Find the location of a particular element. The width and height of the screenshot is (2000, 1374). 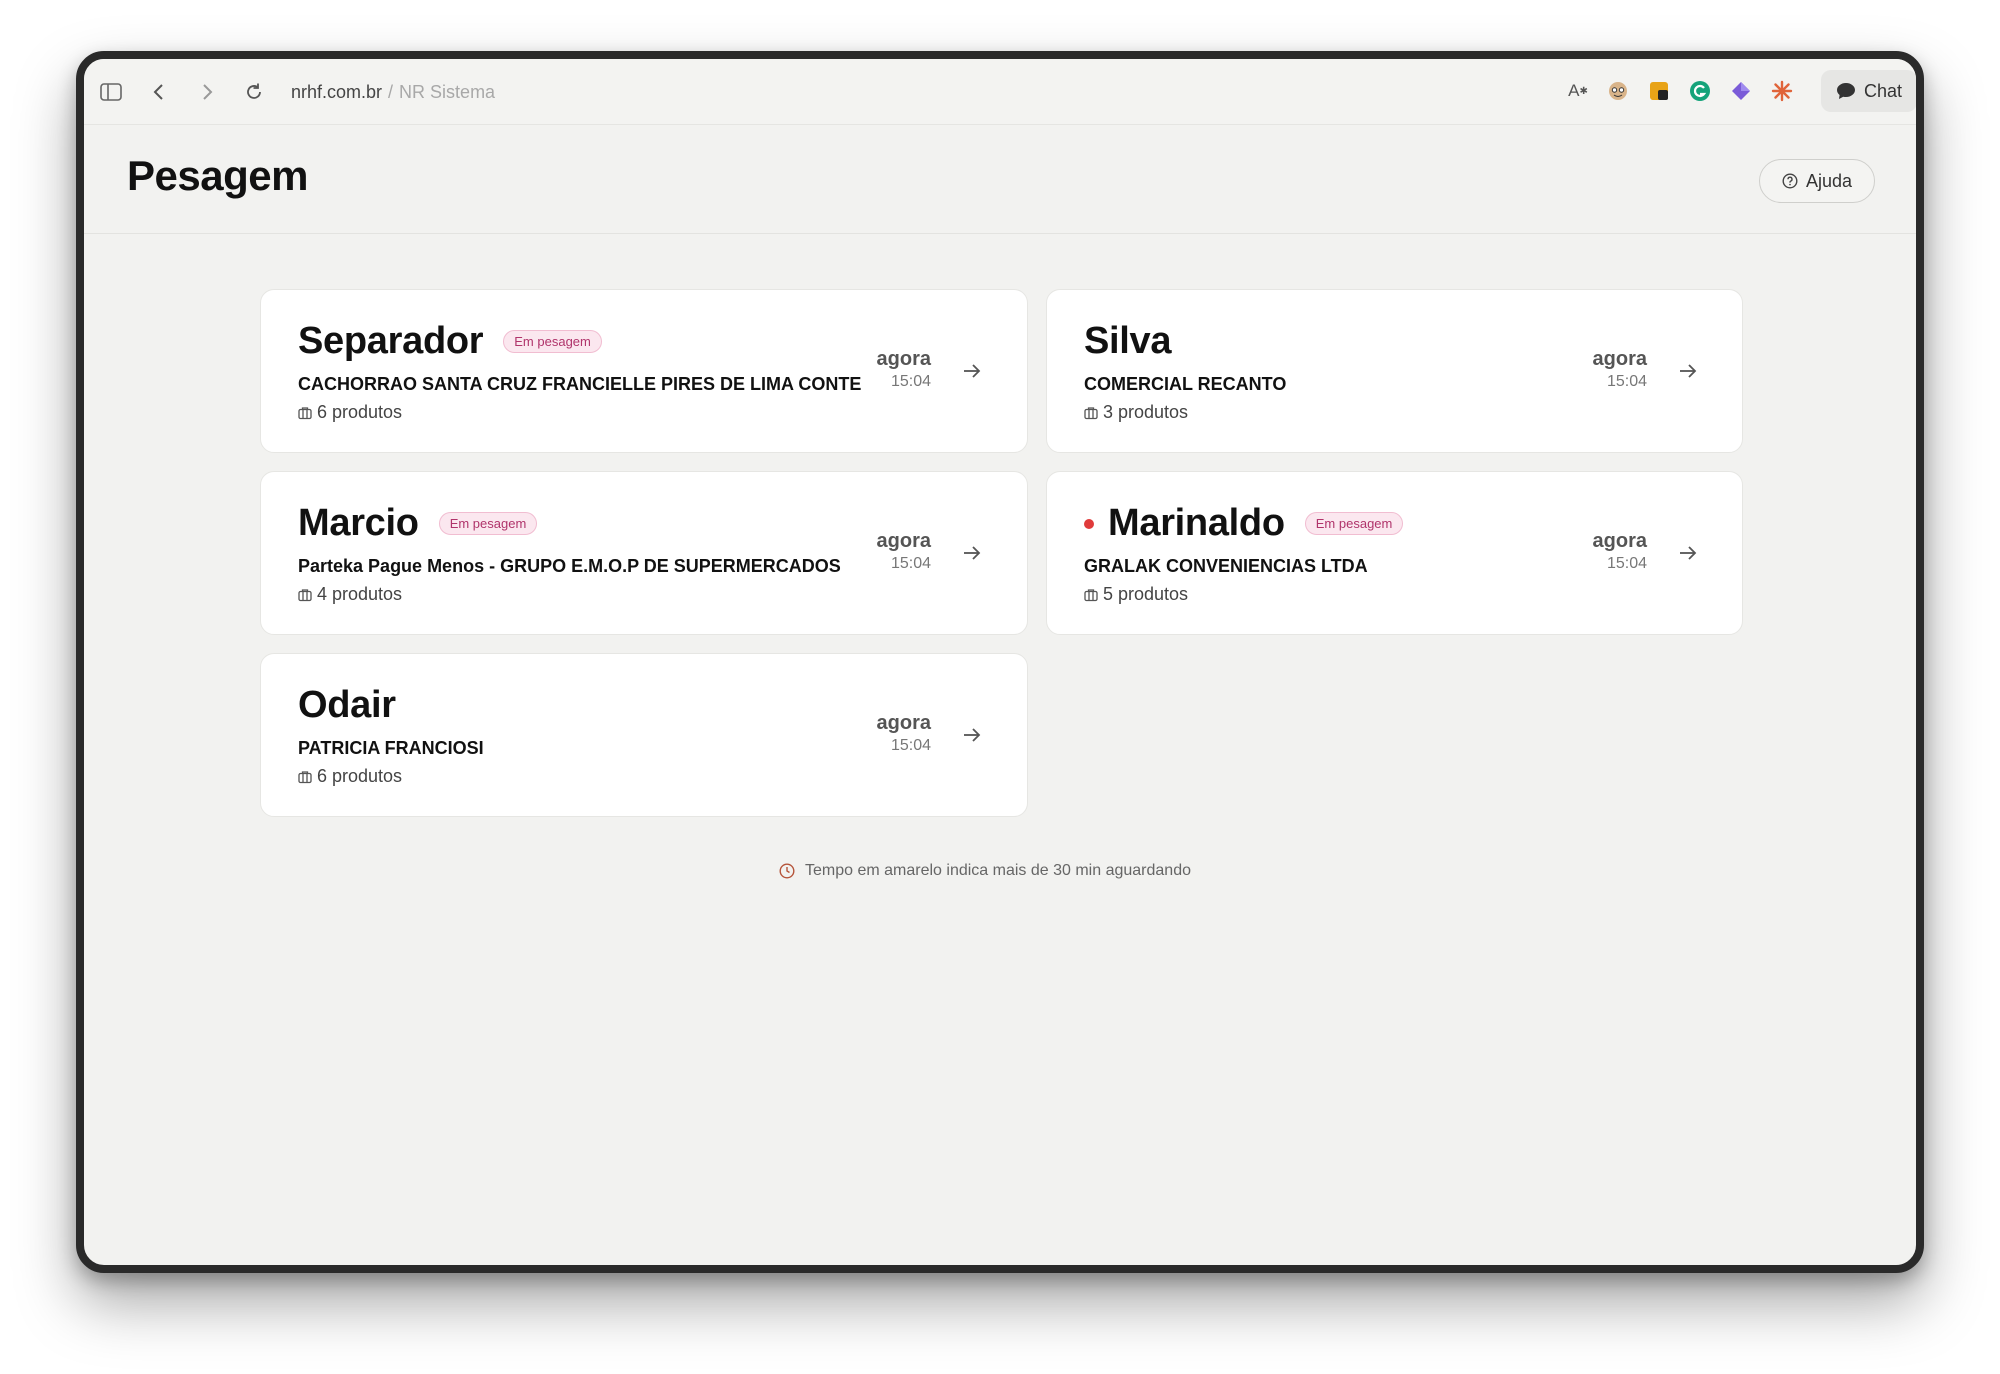

products-count: 4 produtos is located at coordinates (360, 594).